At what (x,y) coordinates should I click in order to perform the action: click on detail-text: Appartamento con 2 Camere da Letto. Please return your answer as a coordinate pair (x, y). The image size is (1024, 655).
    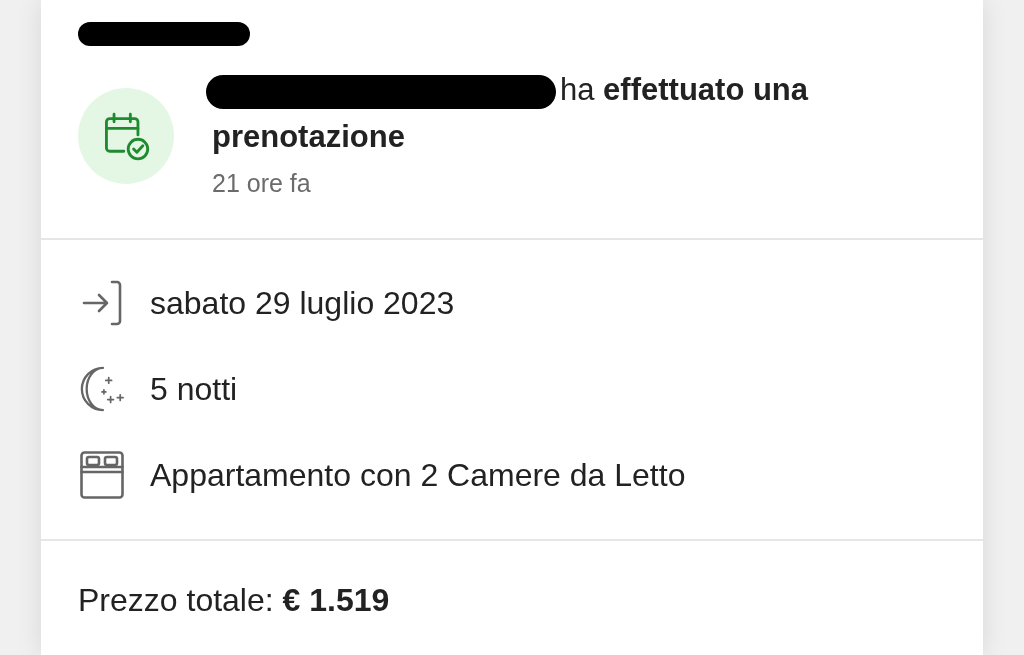
    Looking at the image, I should click on (418, 475).